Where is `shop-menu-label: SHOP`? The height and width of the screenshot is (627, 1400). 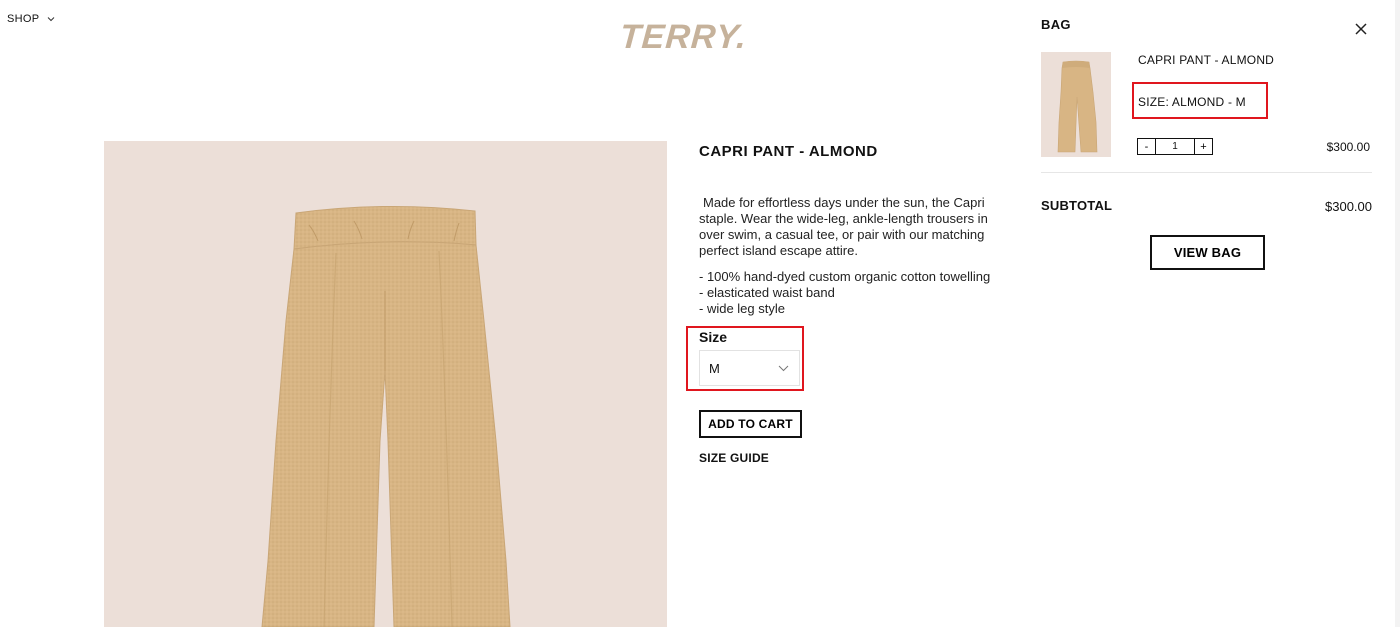 shop-menu-label: SHOP is located at coordinates (23, 19).